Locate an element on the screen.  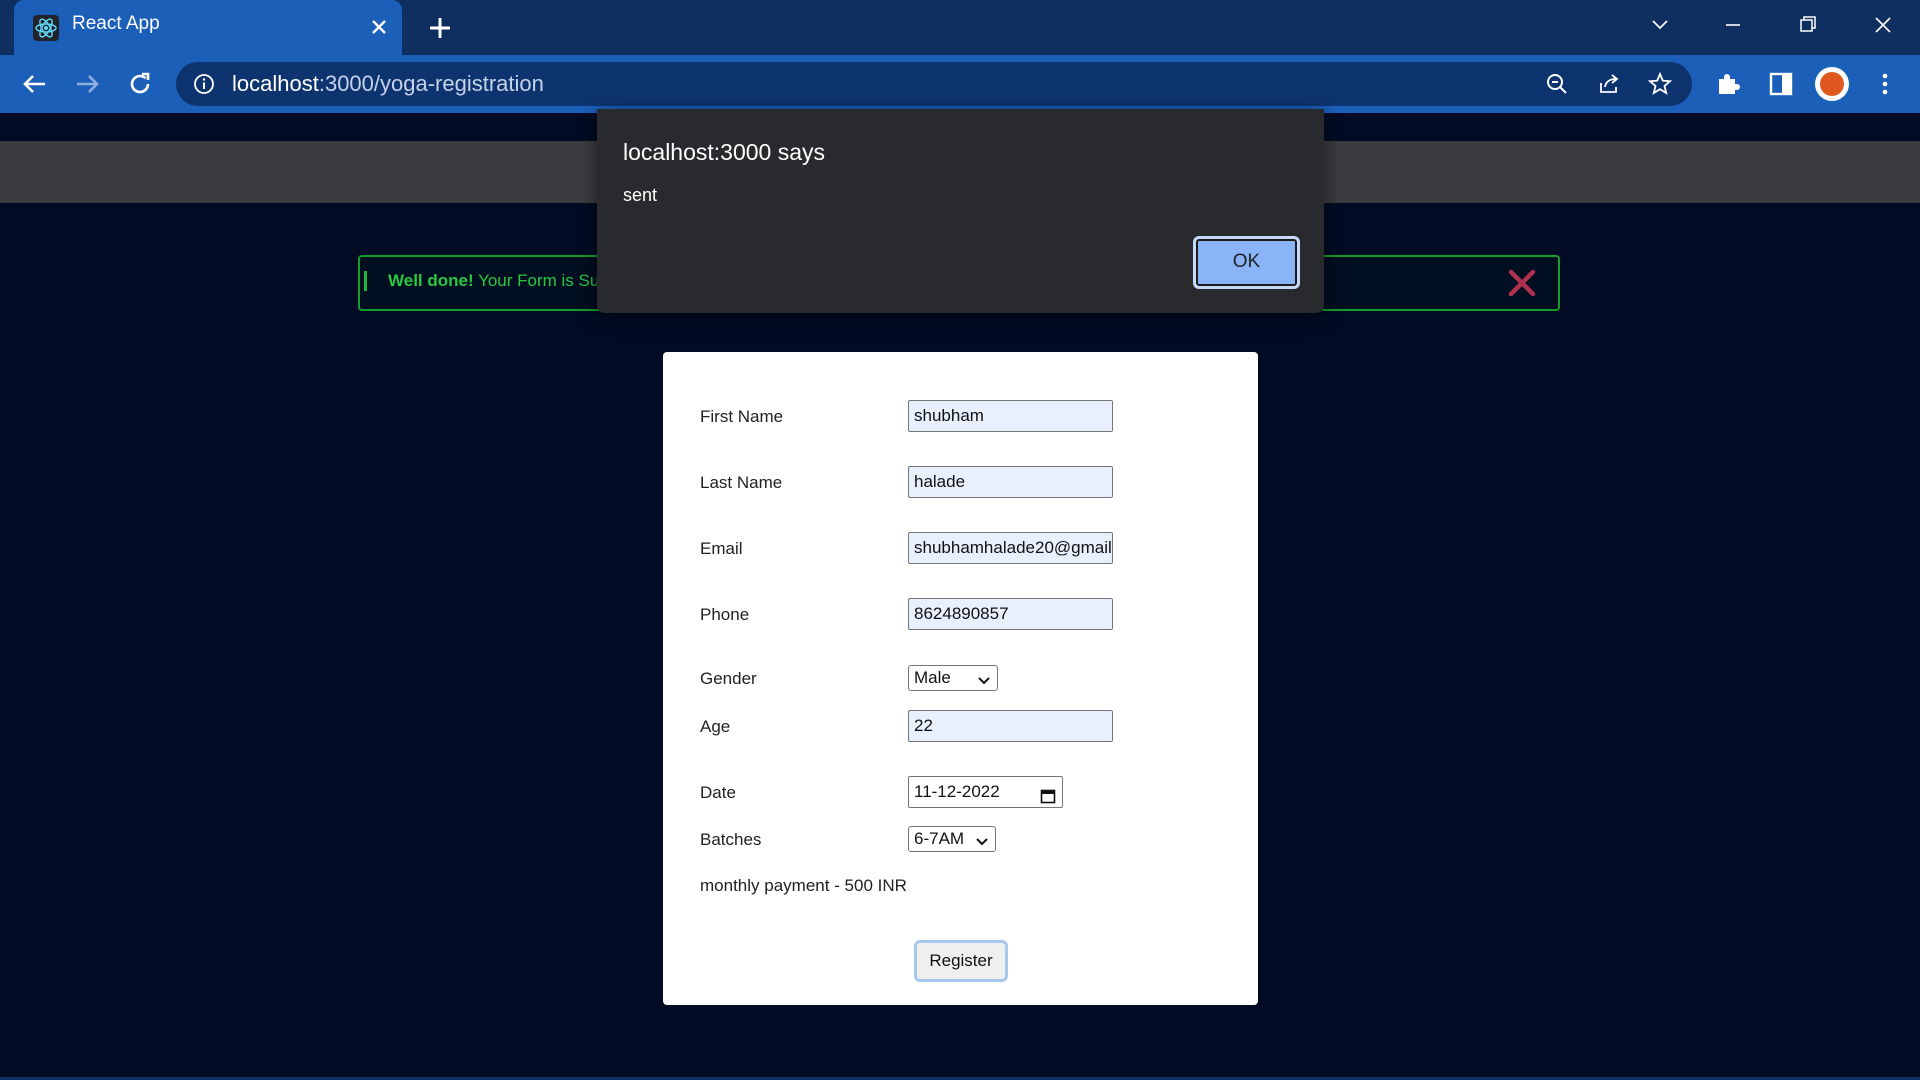
profile-avatar is located at coordinates (1832, 84).